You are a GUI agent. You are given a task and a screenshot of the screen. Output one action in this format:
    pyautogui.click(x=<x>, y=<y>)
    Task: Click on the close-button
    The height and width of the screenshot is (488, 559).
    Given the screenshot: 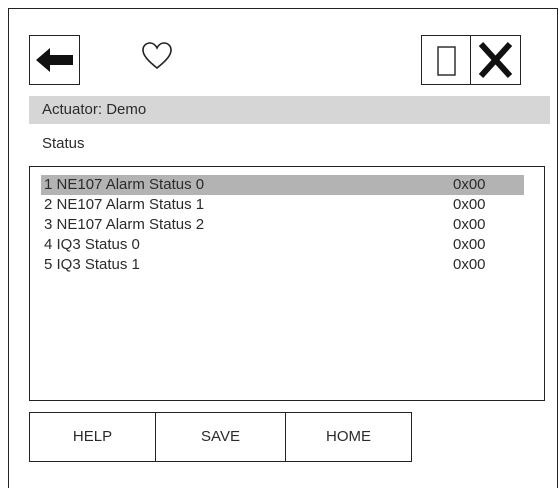 What is the action you would take?
    pyautogui.click(x=496, y=60)
    